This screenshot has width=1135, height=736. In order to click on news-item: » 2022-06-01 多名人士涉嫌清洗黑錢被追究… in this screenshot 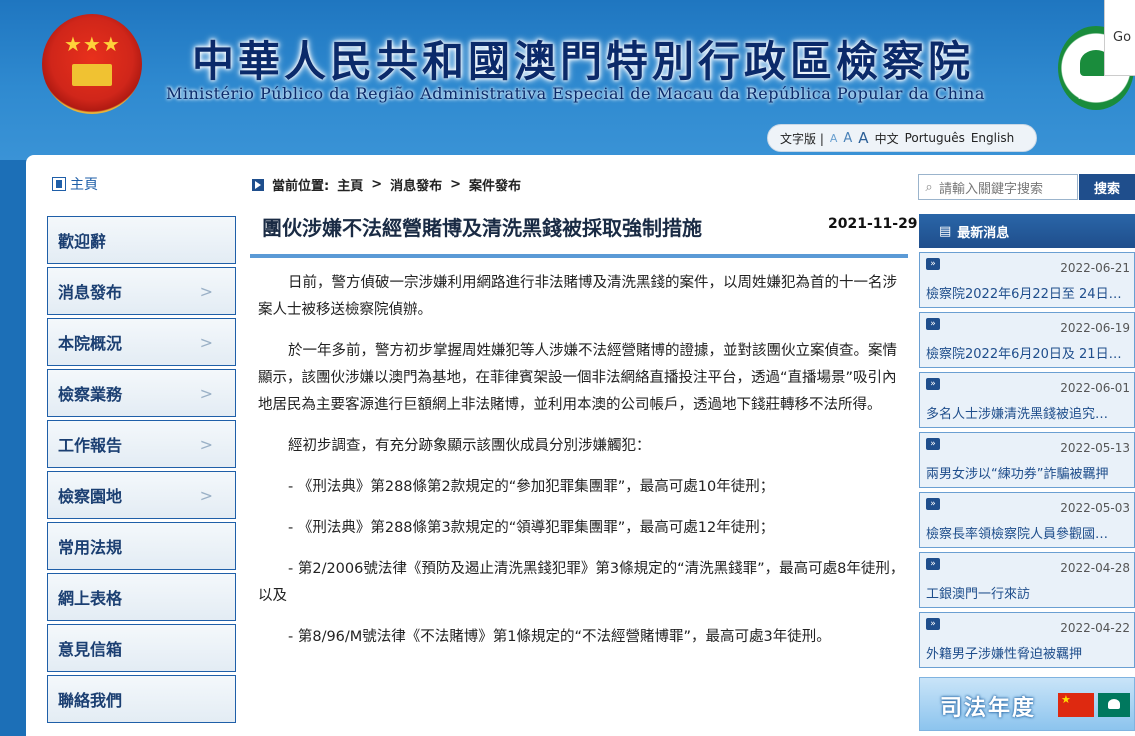, I will do `click(1027, 400)`.